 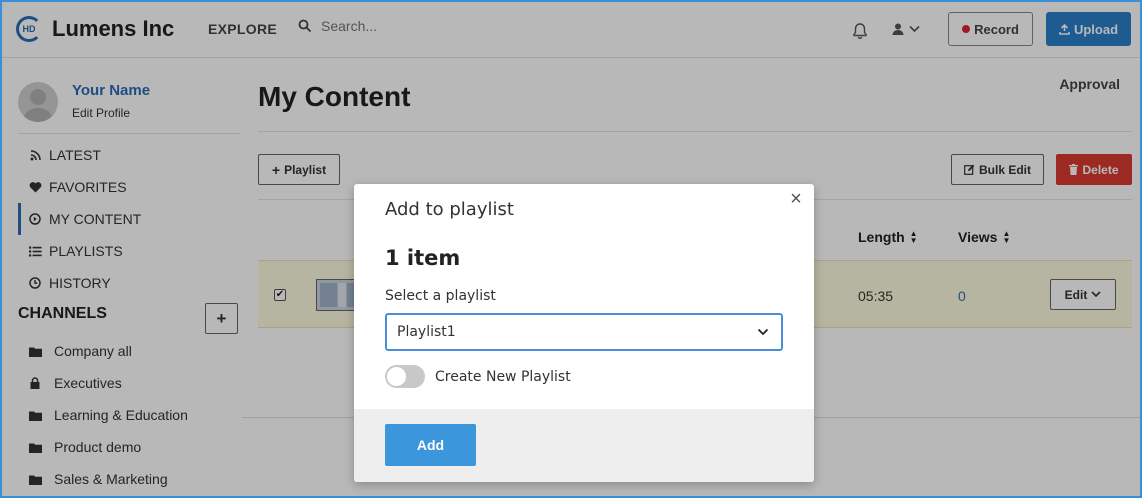 I want to click on playlist-select: Playlist1, so click(x=584, y=332).